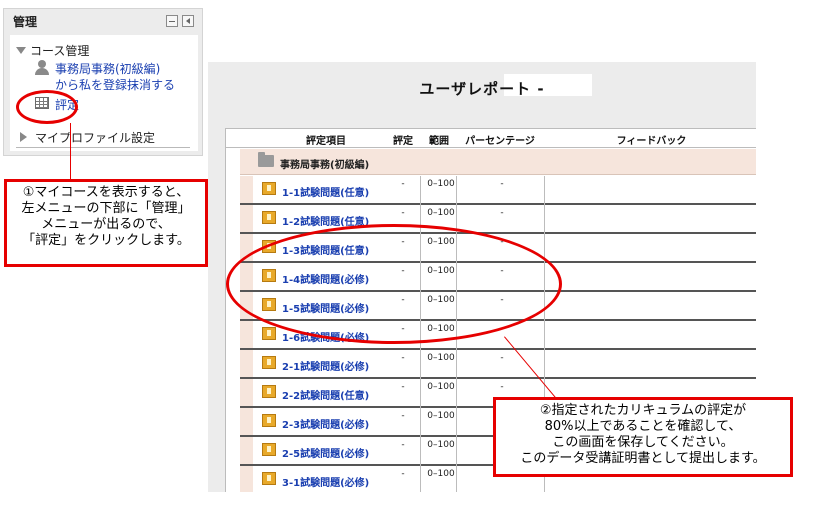 Image resolution: width=817 pixels, height=506 pixels. Describe the element at coordinates (106, 240) in the screenshot. I see `callout1-line4: 「評定」をクリックします。` at that location.